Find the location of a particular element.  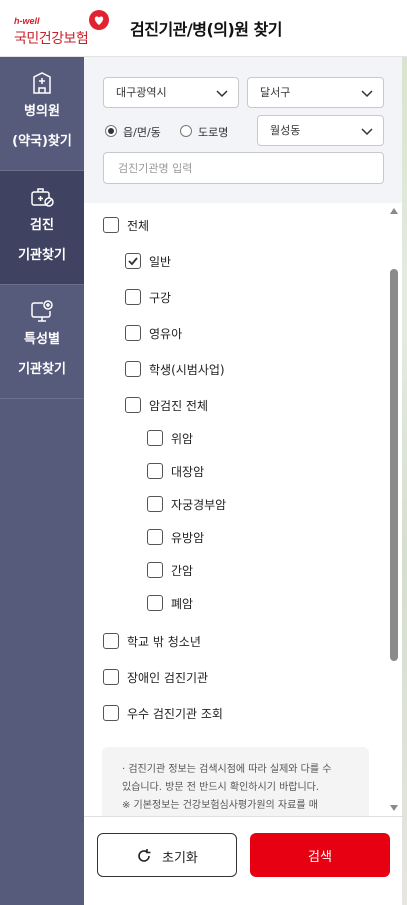

sidebar-item-label: 특성별 is located at coordinates (42, 339).